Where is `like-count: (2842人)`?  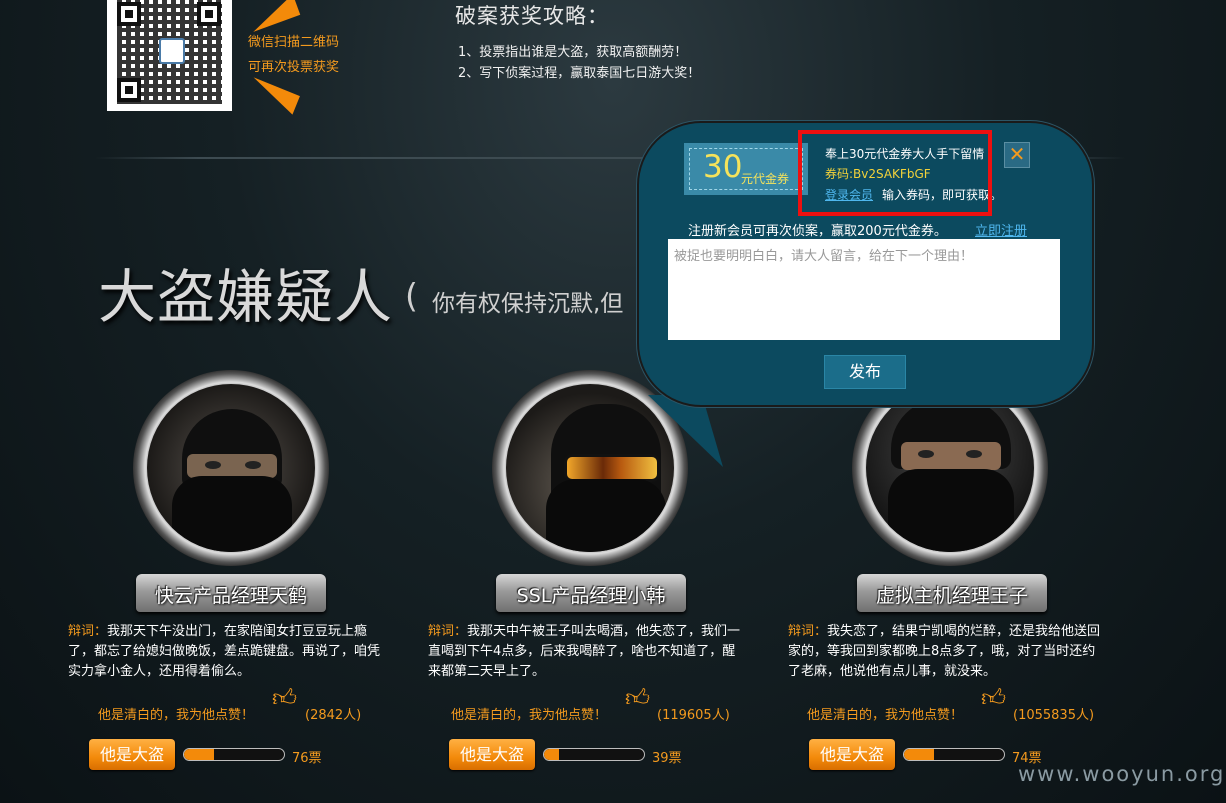 like-count: (2842人) is located at coordinates (333, 715).